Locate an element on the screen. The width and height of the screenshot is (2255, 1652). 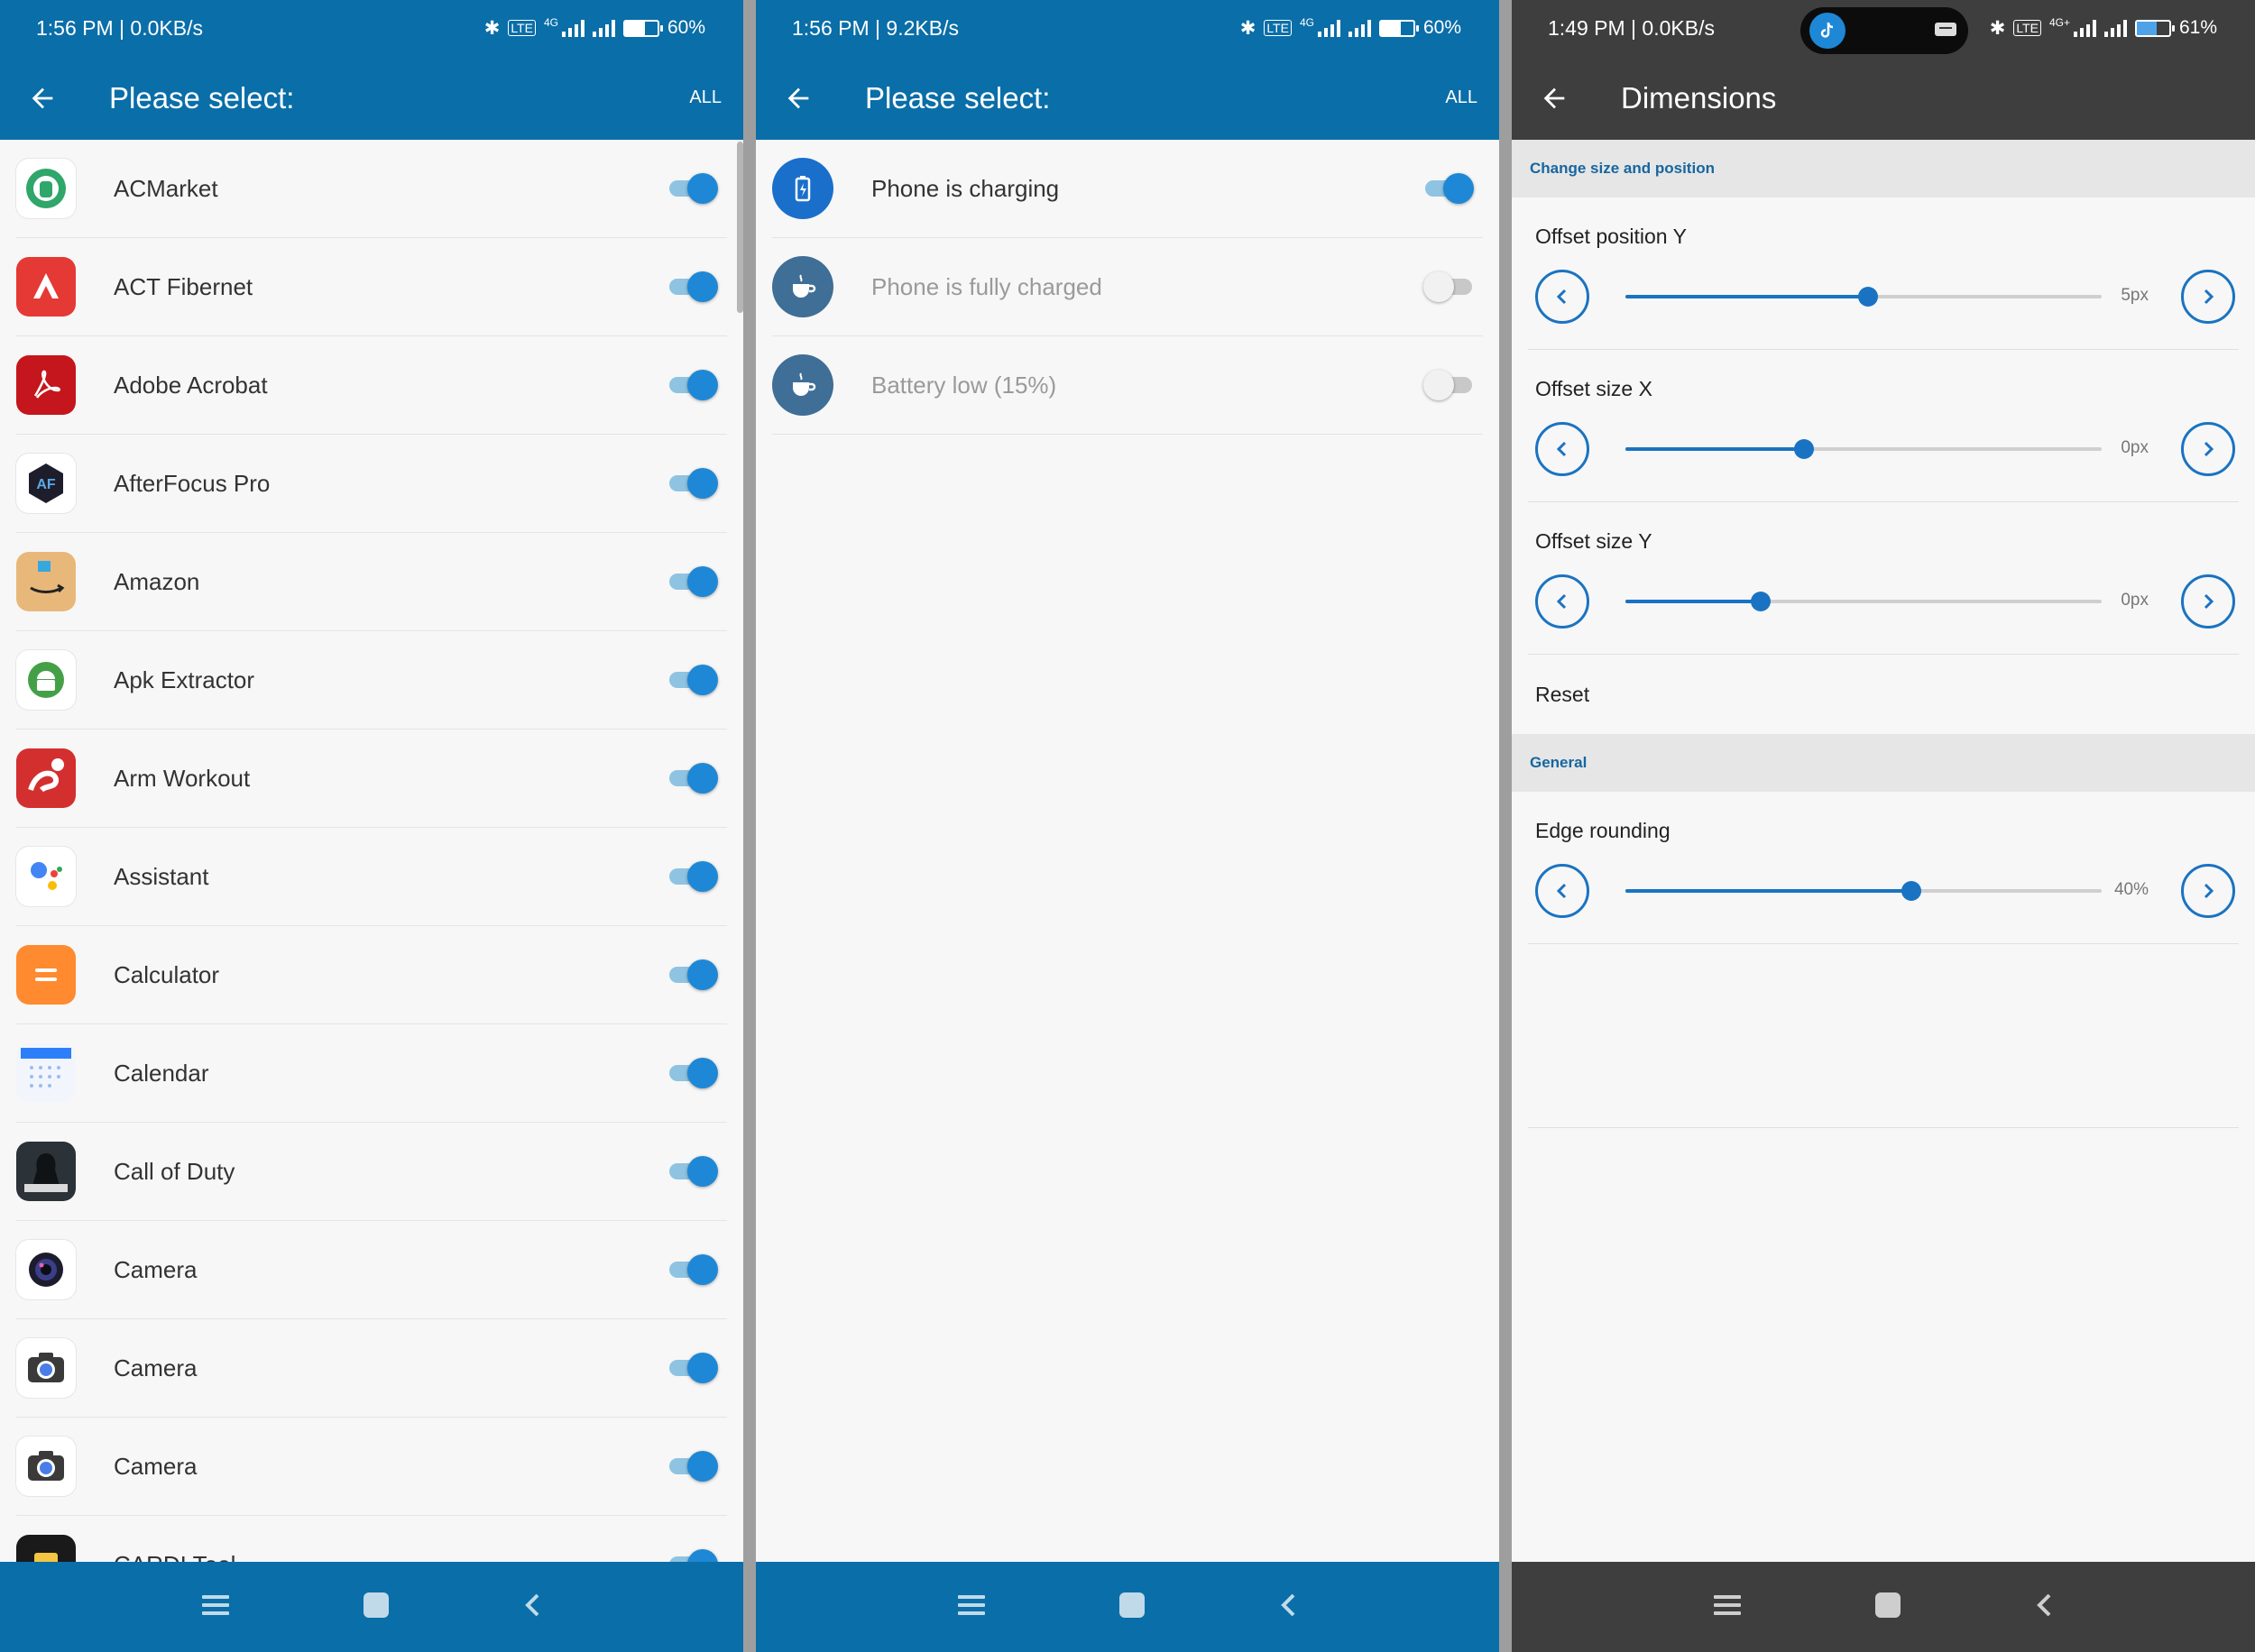
afterfocus-icon: AF is located at coordinates (46, 483).